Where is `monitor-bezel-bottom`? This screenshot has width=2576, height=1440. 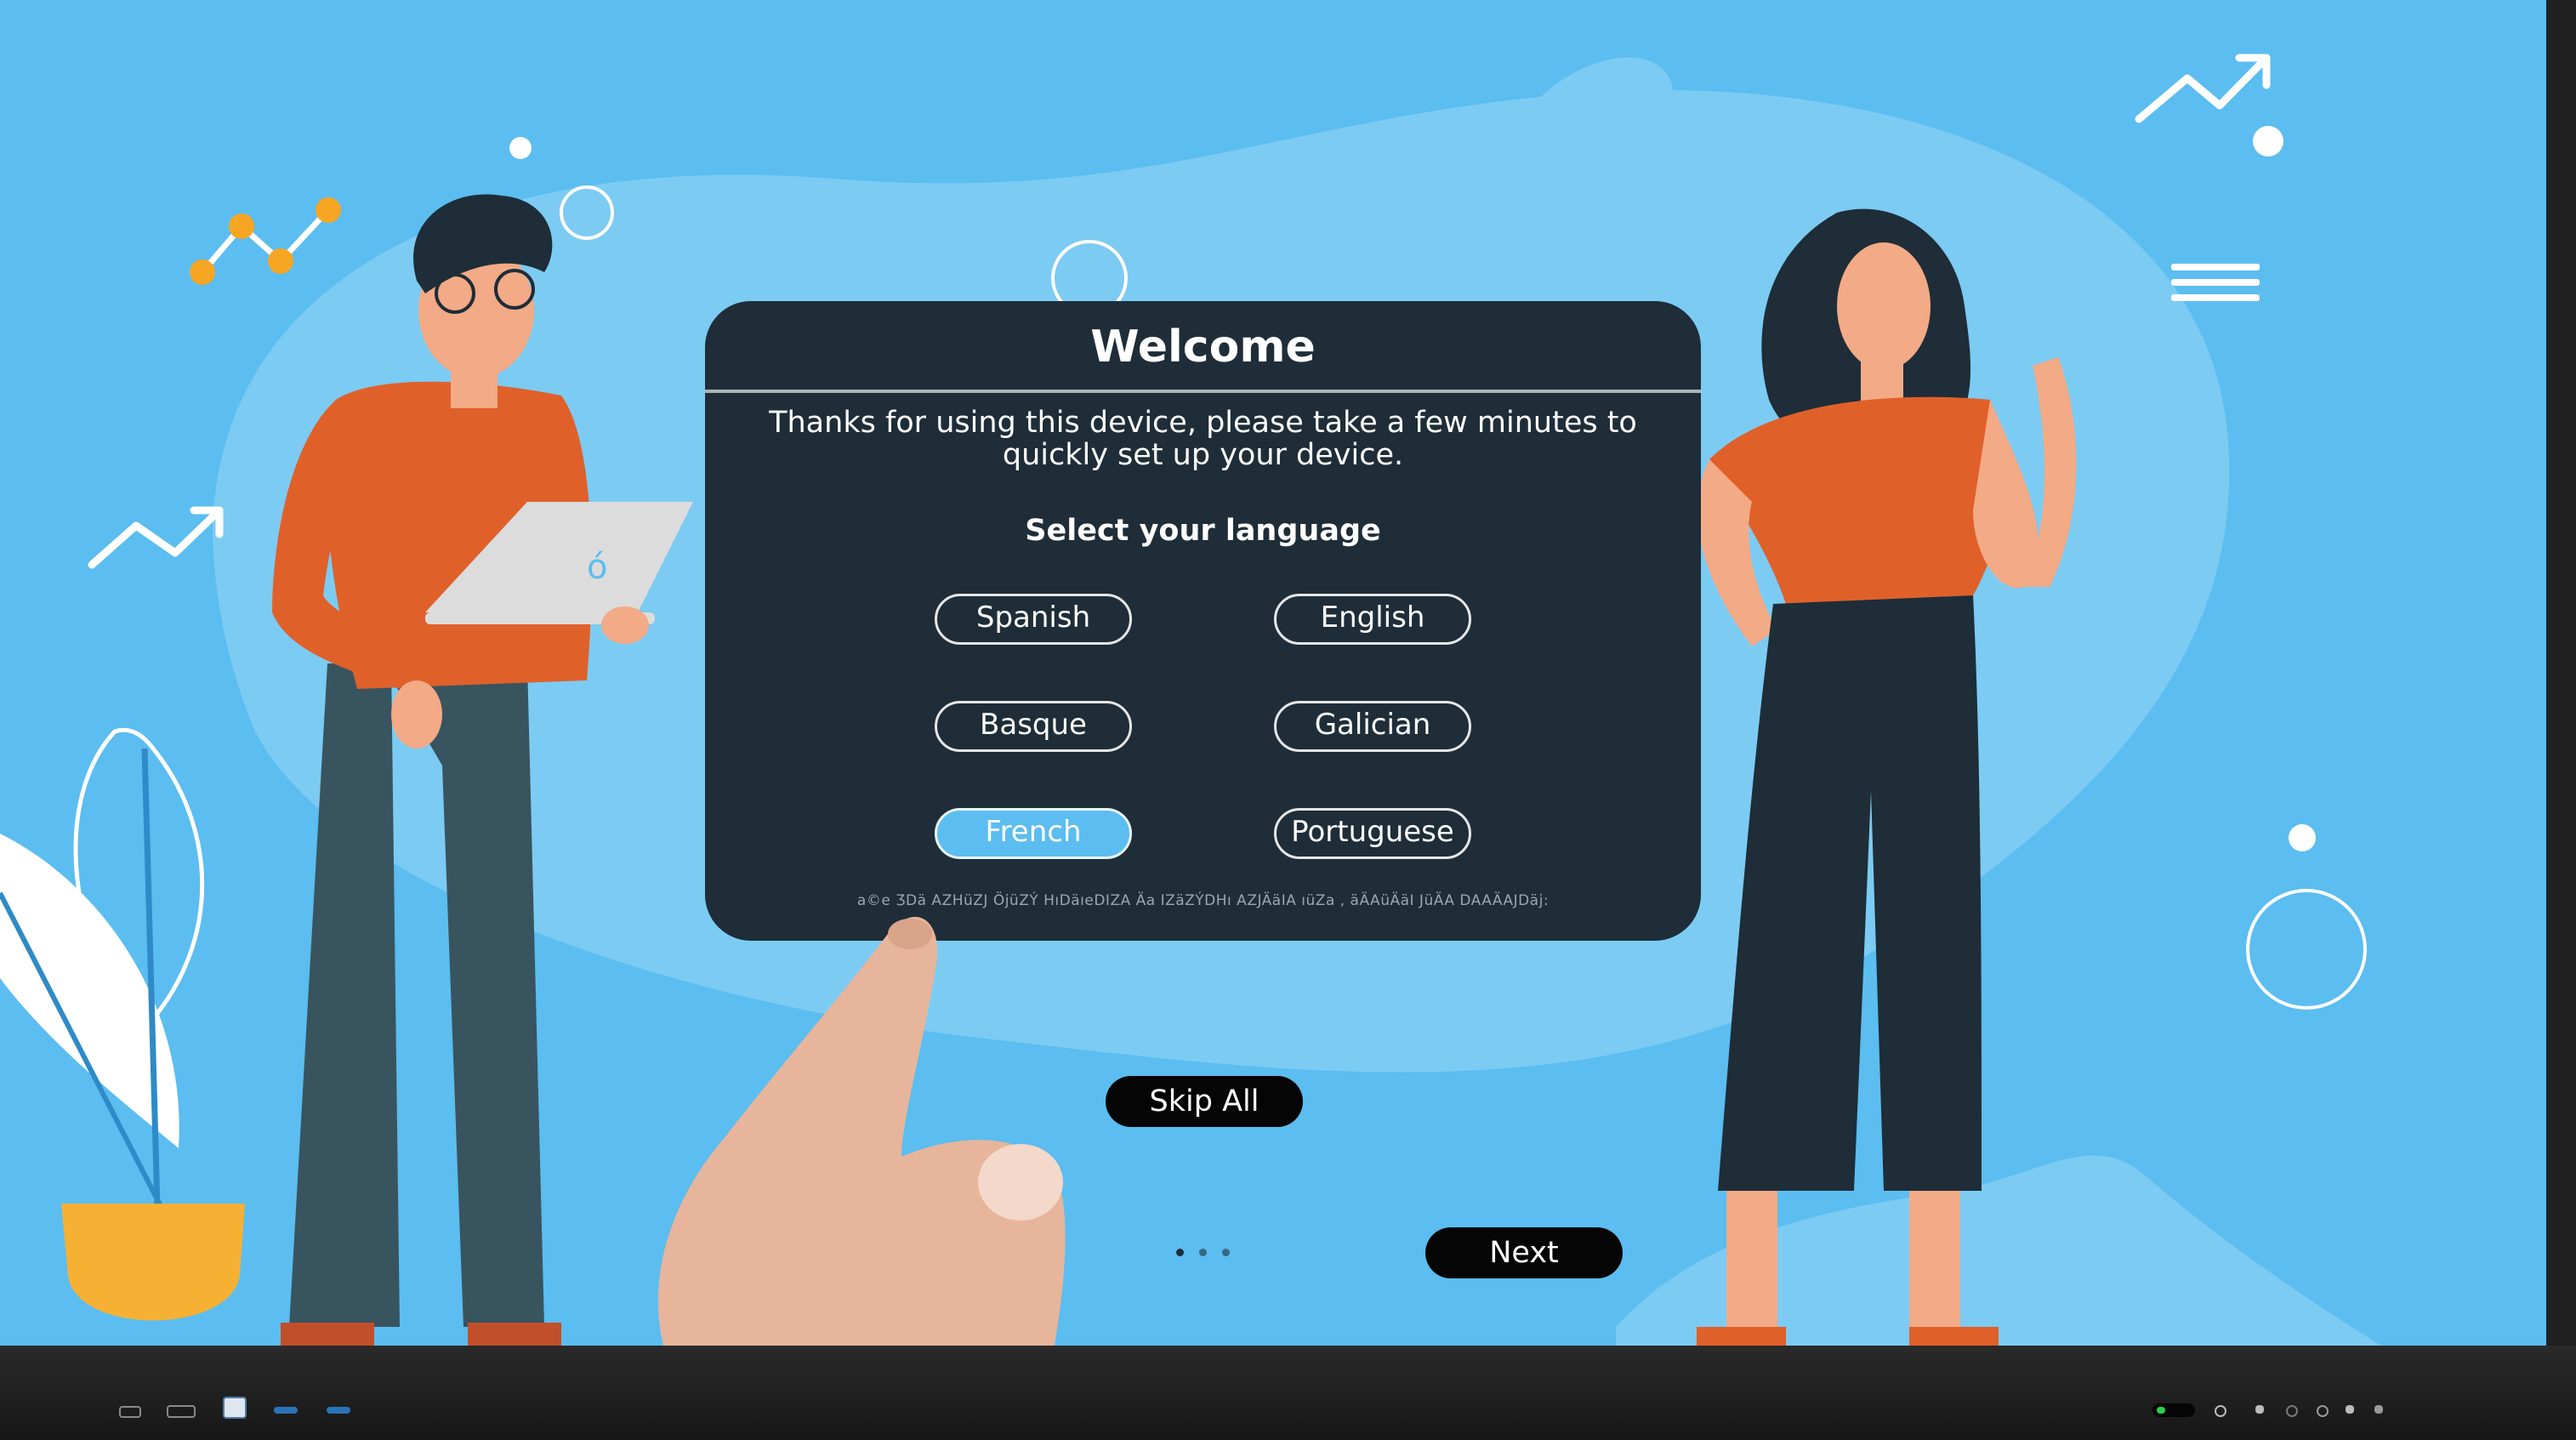 monitor-bezel-bottom is located at coordinates (1288, 1393).